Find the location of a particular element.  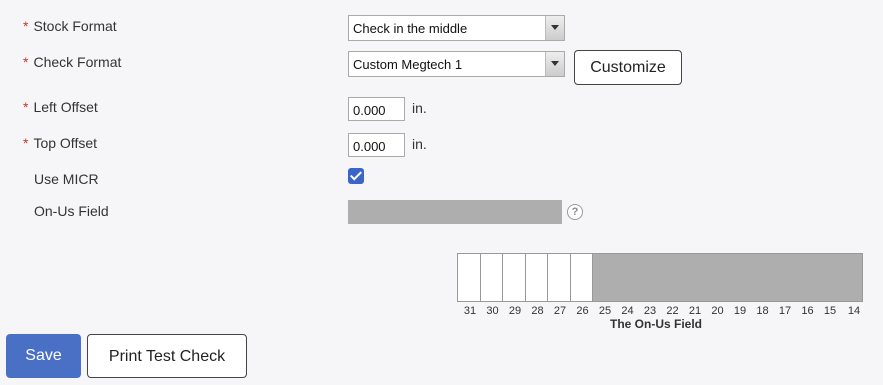

position-number: 14 is located at coordinates (854, 311).